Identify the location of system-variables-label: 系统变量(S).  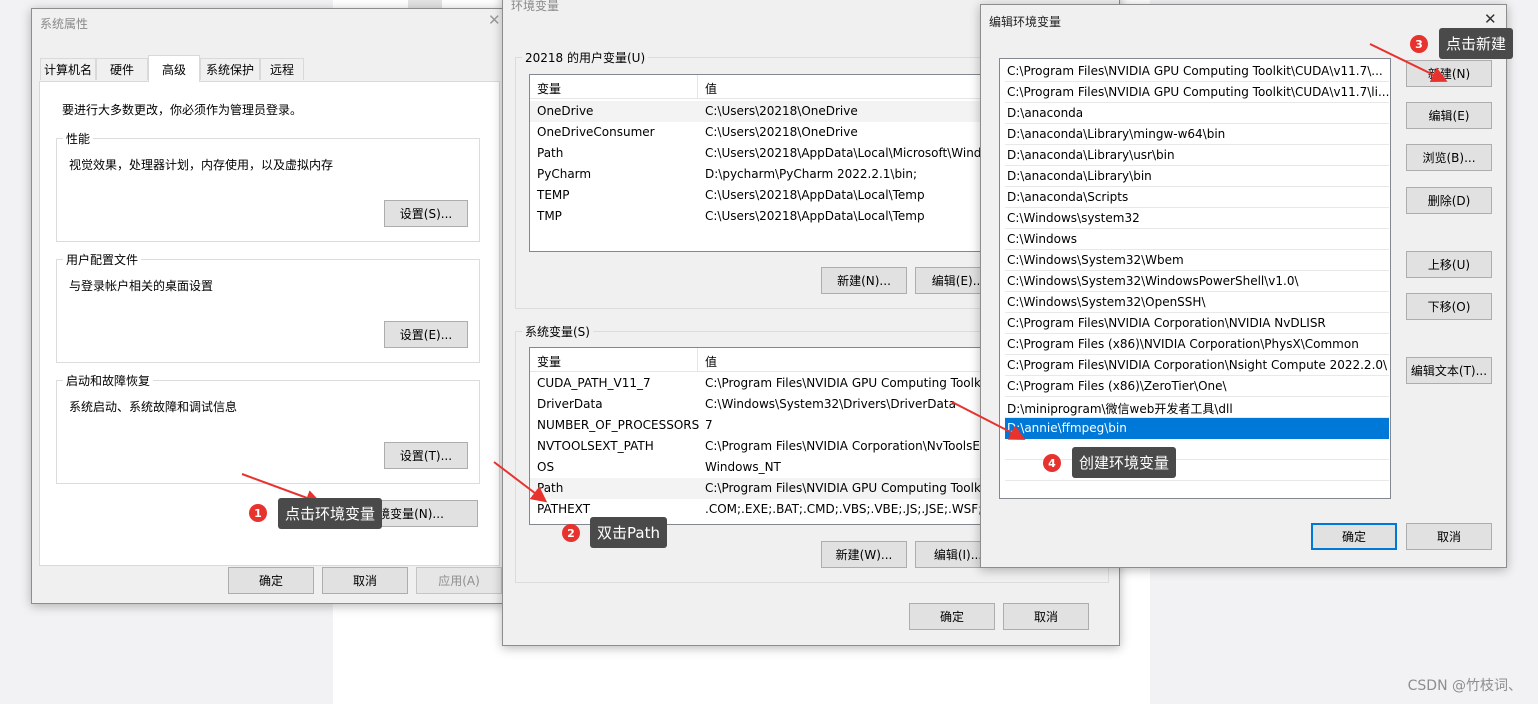
(557, 331).